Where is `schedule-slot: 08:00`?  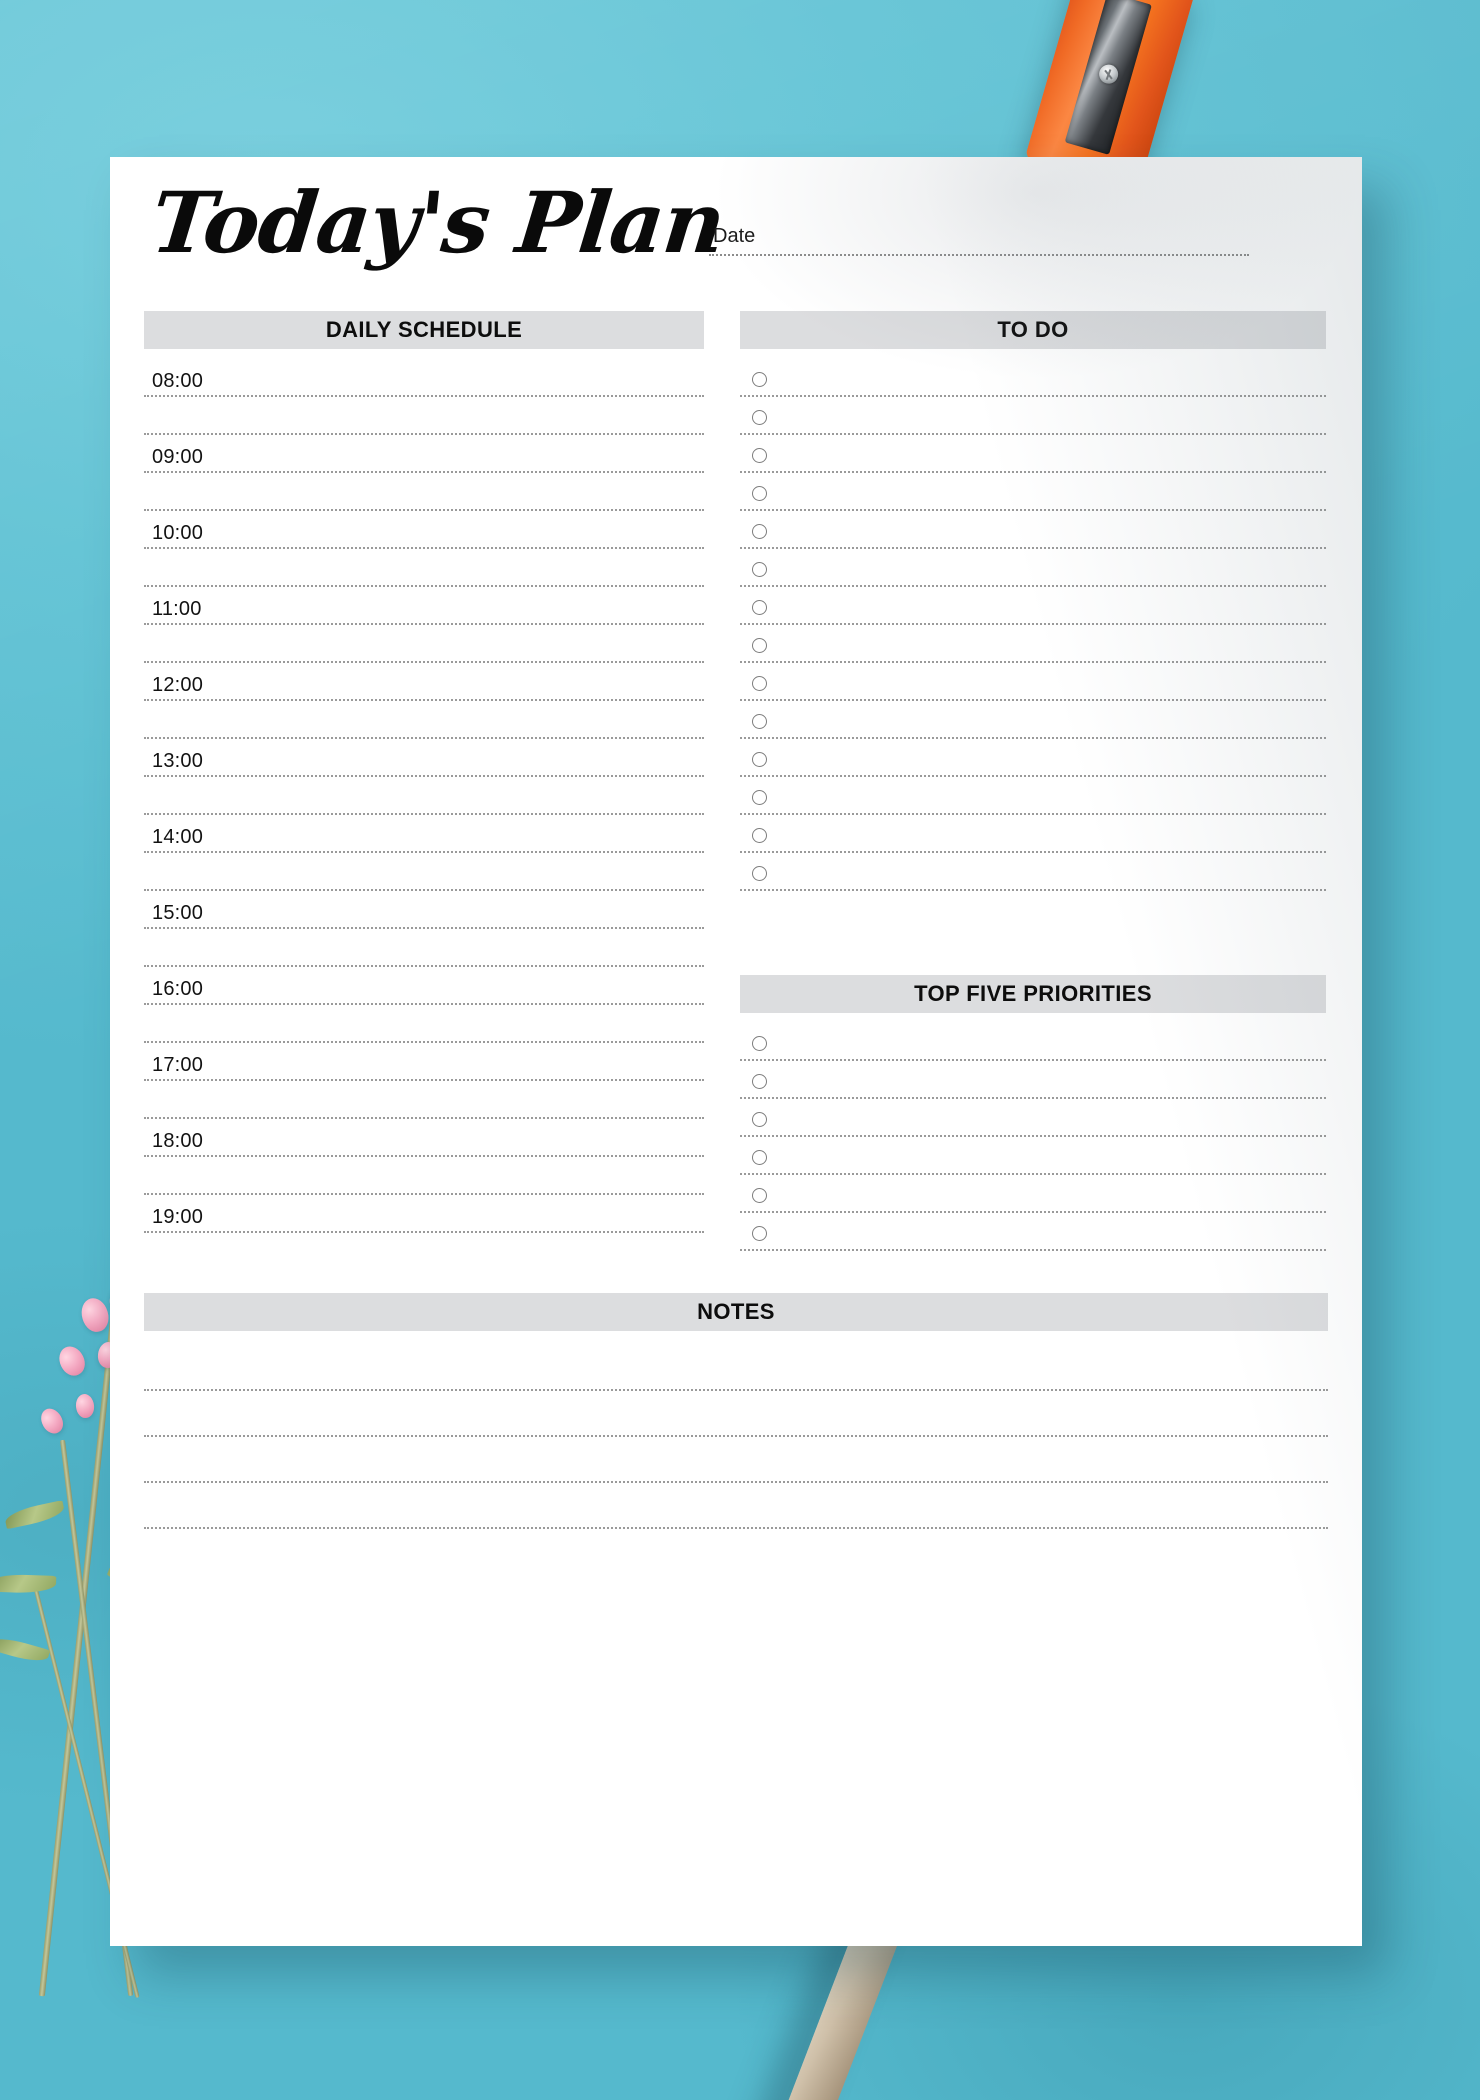 schedule-slot: 08:00 is located at coordinates (424, 378).